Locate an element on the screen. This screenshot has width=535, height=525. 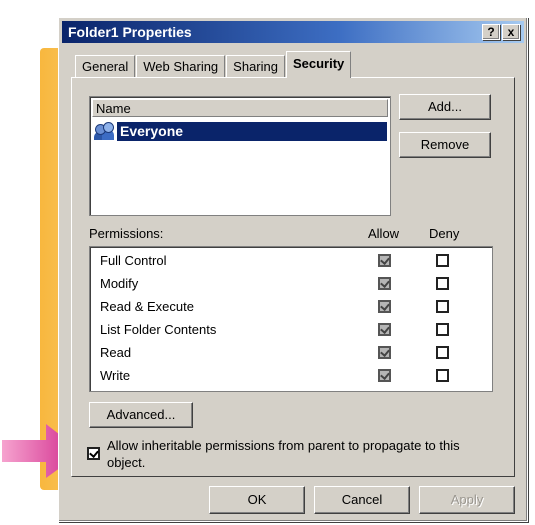
tab-security: Security is located at coordinates (318, 64).